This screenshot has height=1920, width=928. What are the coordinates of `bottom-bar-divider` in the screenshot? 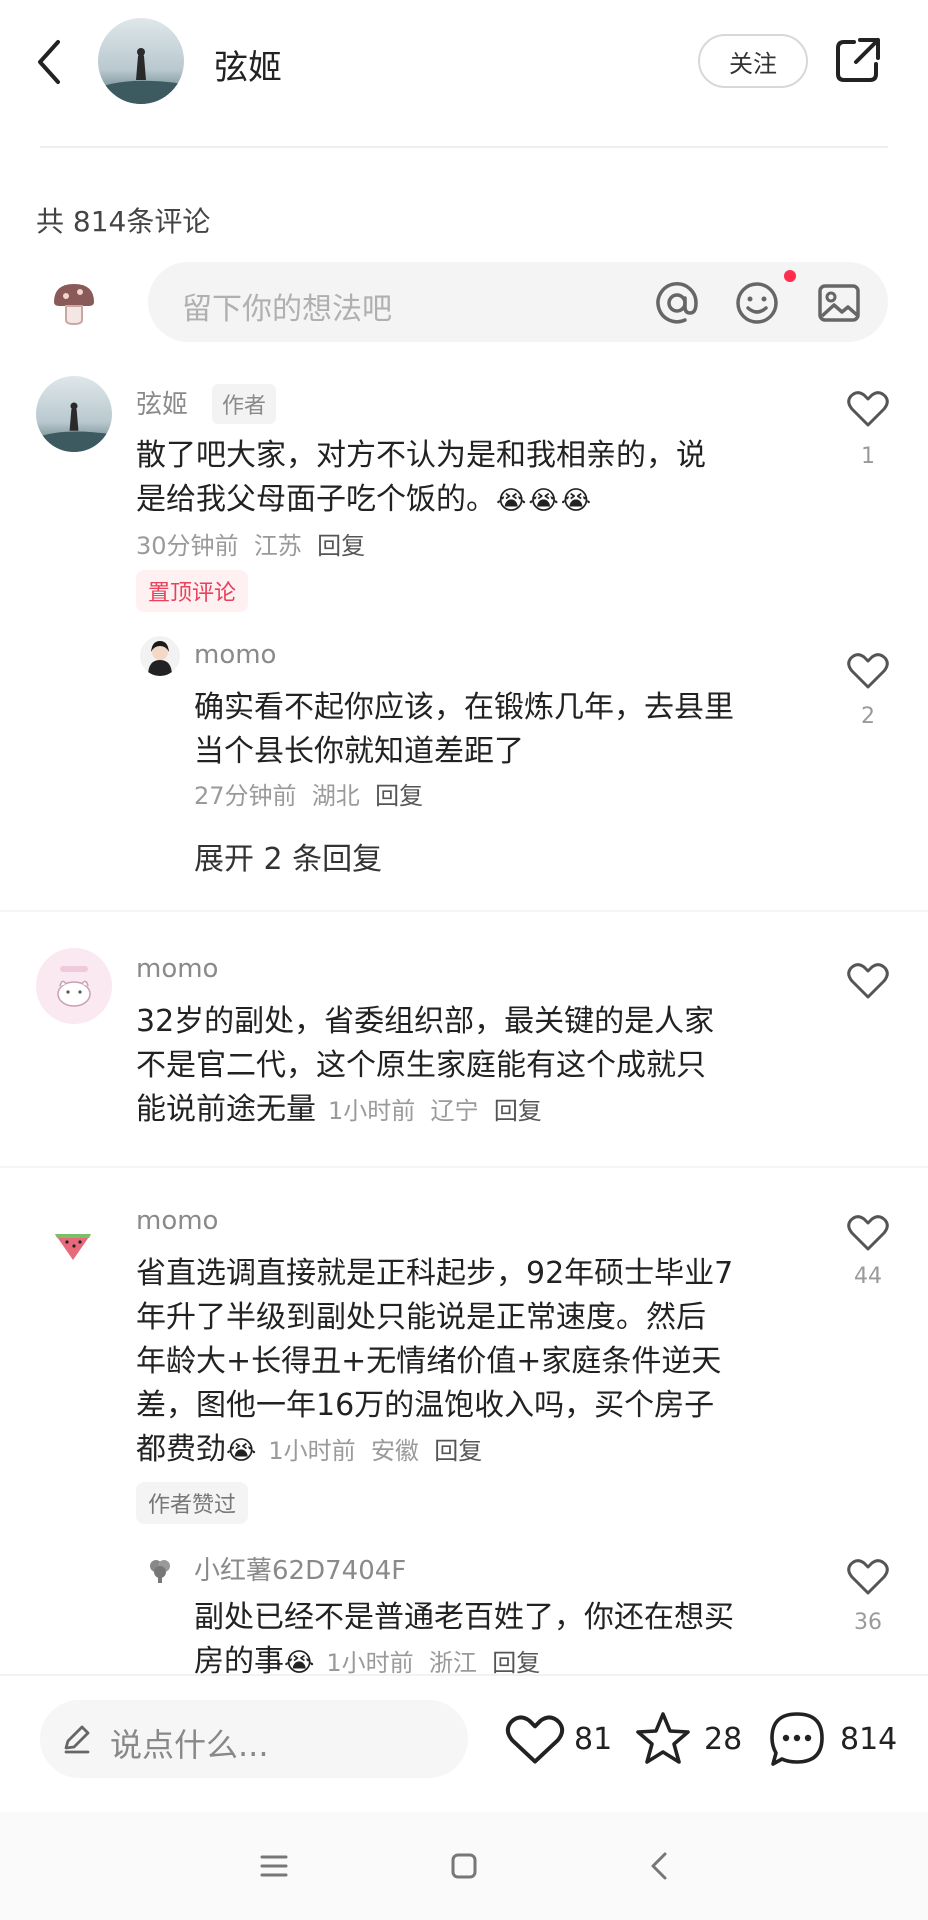 It's located at (464, 1675).